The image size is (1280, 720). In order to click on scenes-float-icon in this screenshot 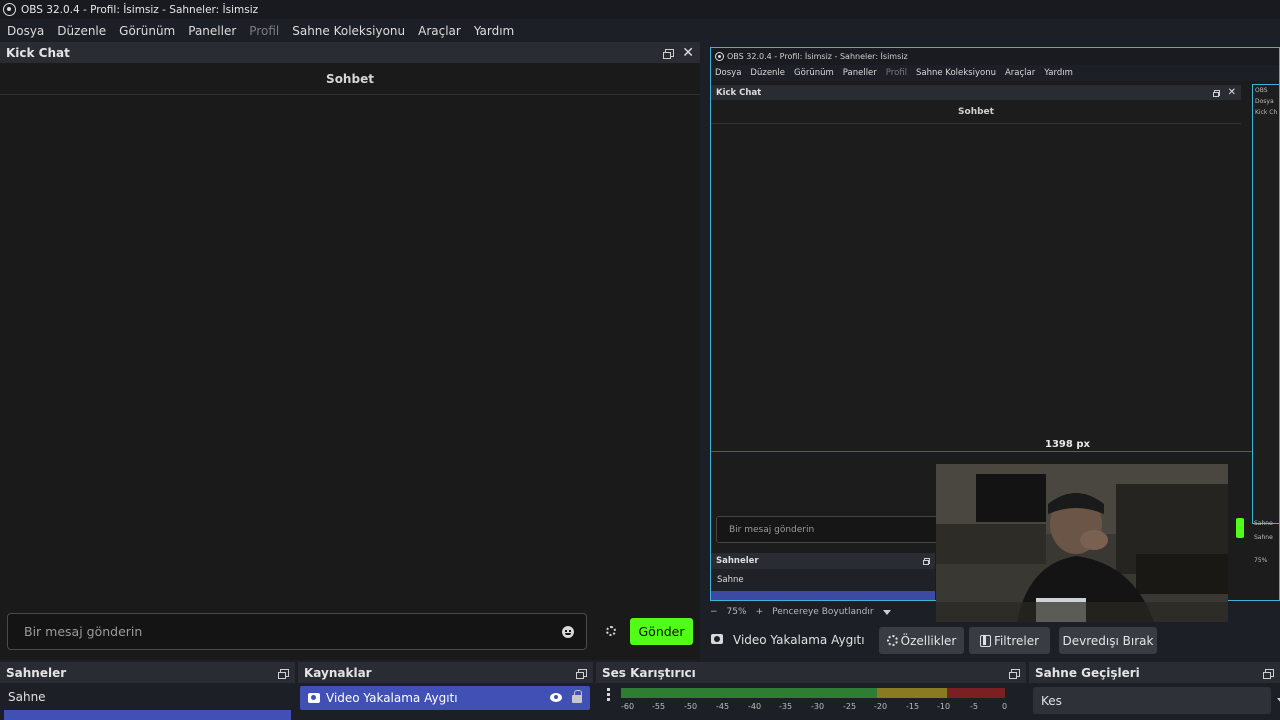, I will do `click(283, 673)`.